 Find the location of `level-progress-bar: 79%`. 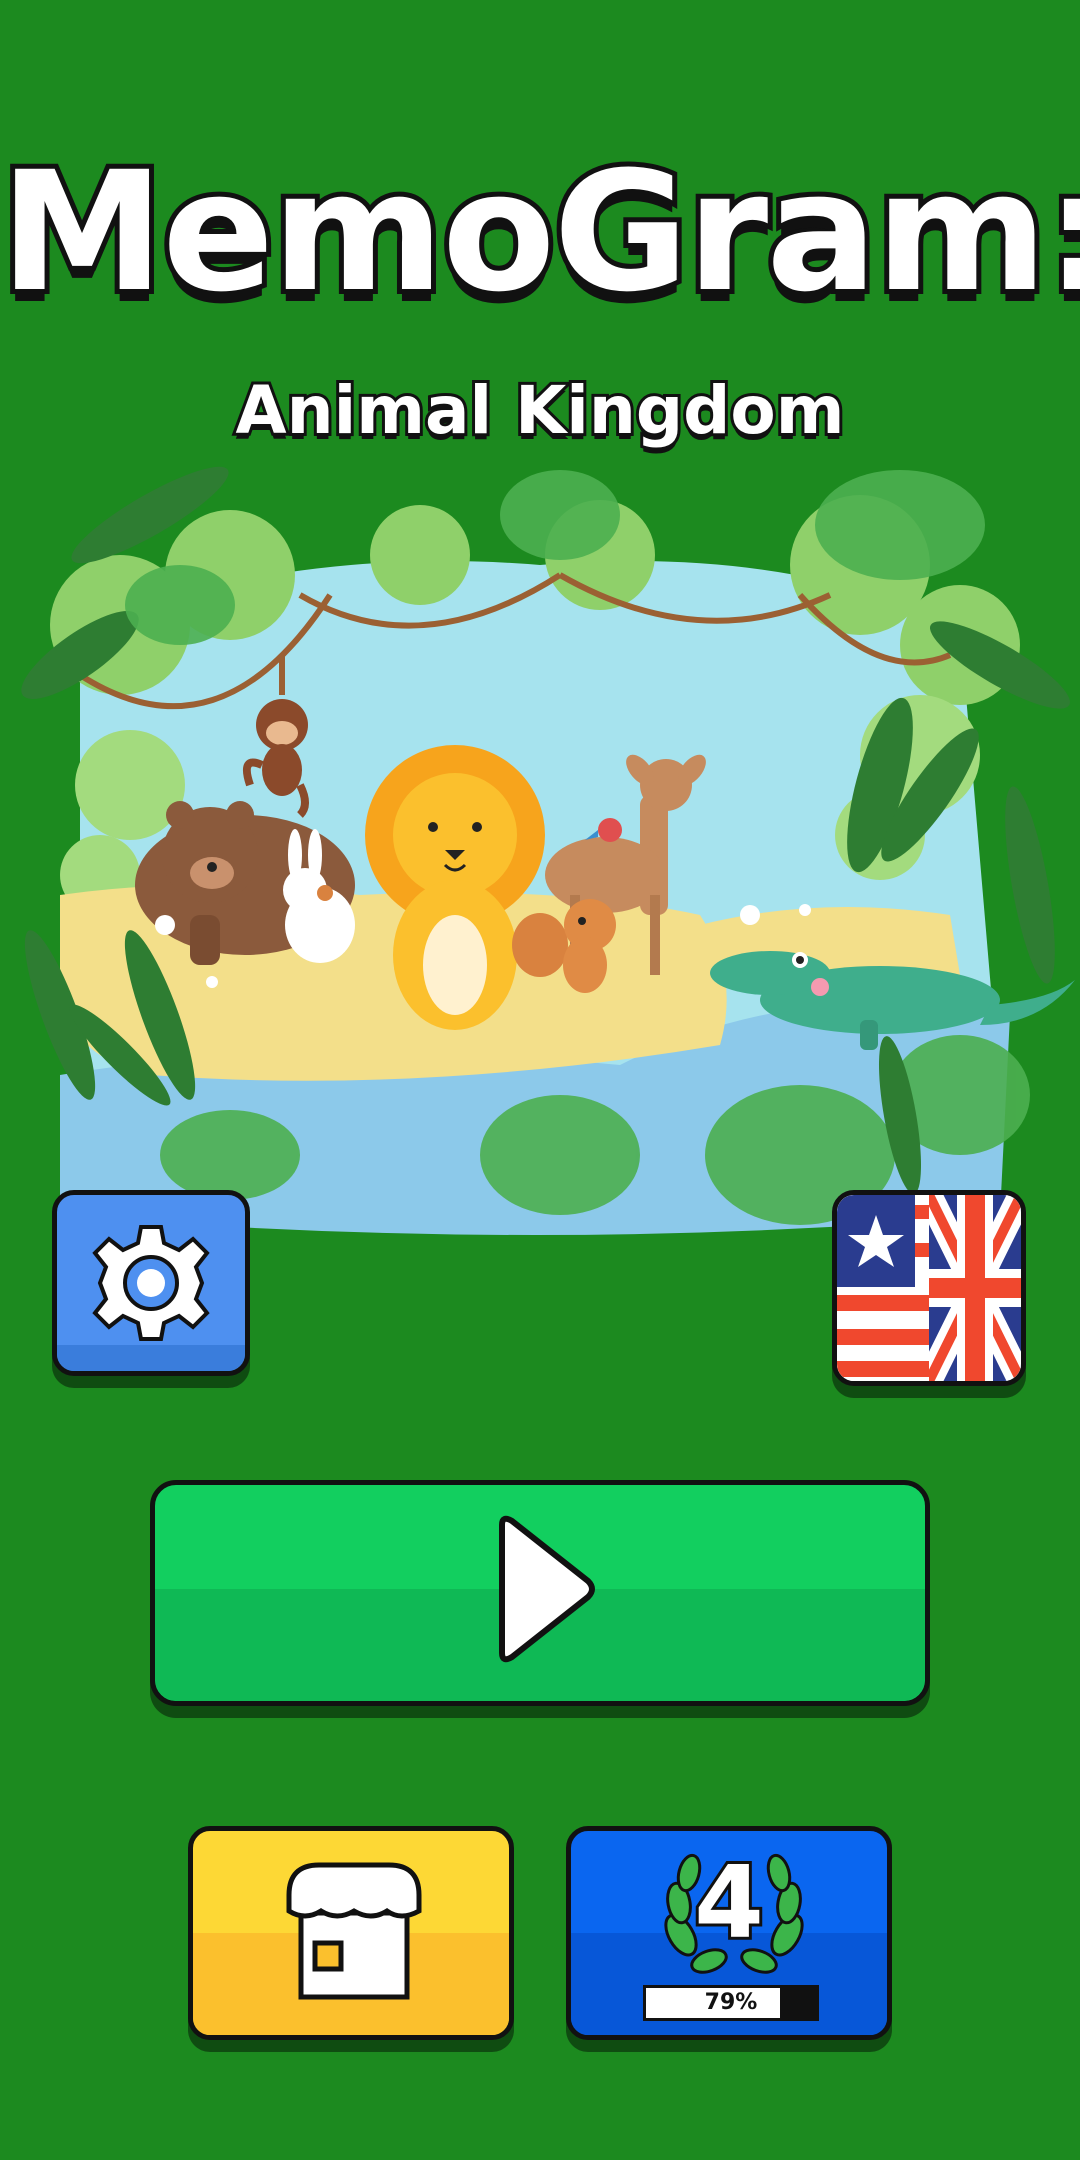

level-progress-bar: 79% is located at coordinates (731, 2003).